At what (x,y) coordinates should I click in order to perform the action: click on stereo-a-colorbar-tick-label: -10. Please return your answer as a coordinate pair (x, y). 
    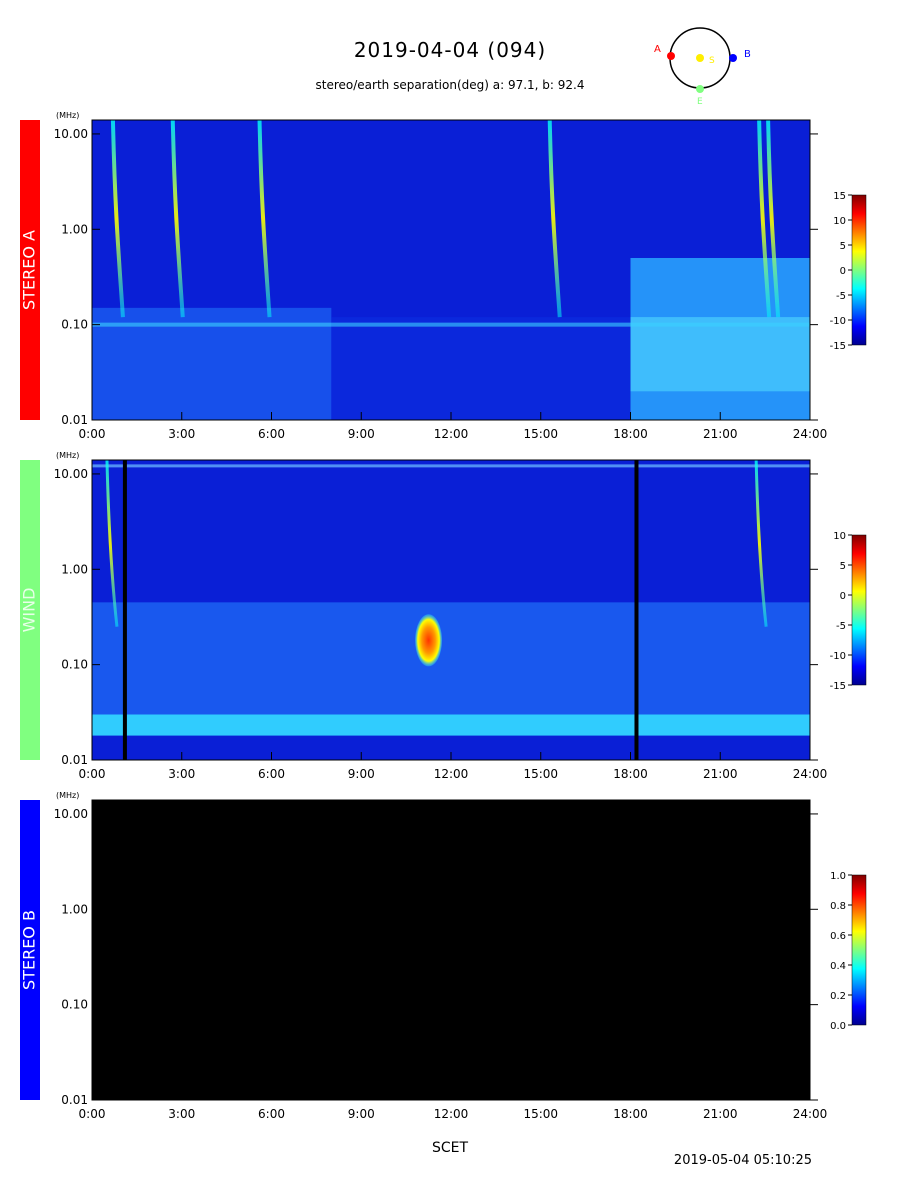
    Looking at the image, I should click on (838, 321).